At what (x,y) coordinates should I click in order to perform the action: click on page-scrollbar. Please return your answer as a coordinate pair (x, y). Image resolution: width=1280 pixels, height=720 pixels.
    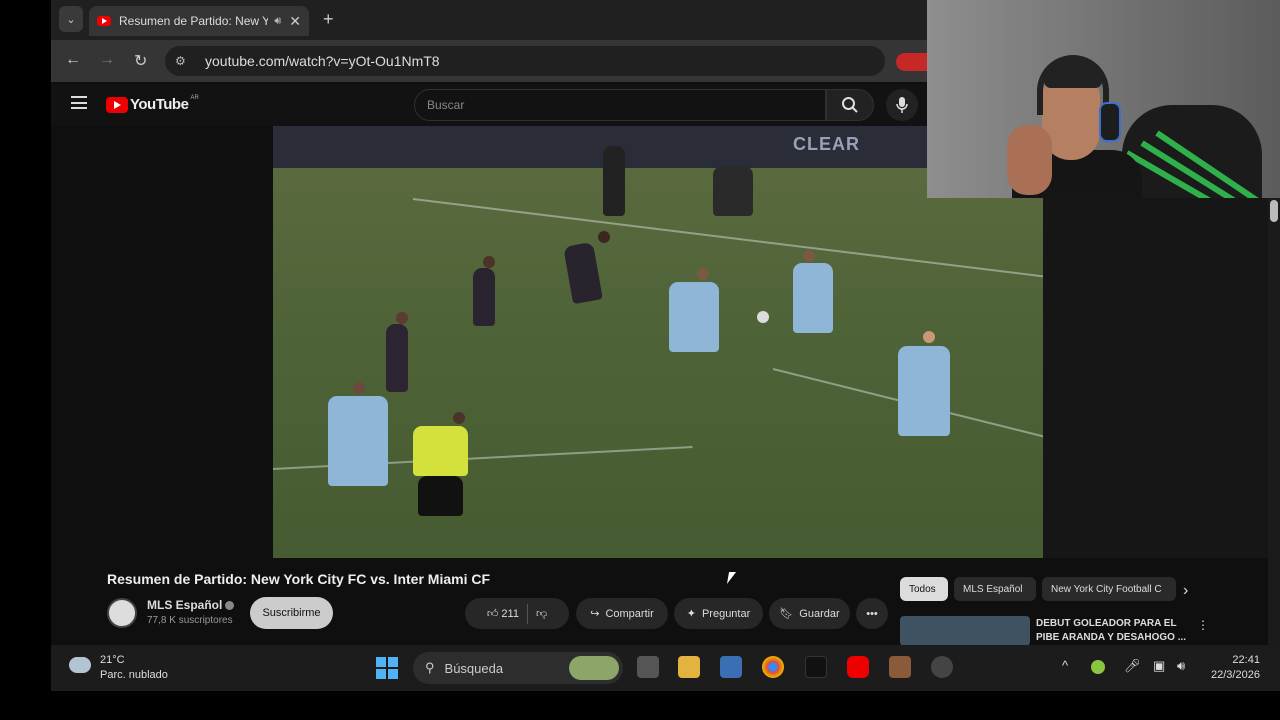
    Looking at the image, I should click on (1274, 421).